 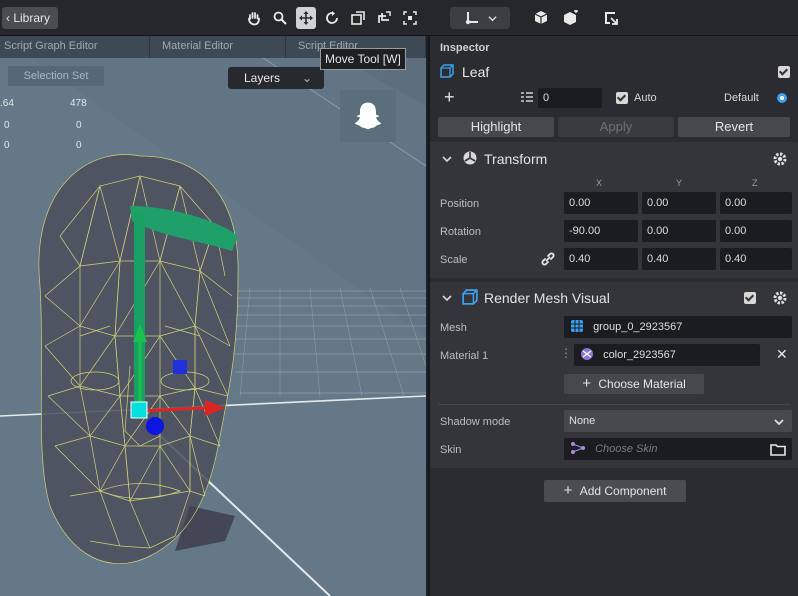 What do you see at coordinates (638, 327) in the screenshot?
I see `mesh-value: group_0_2923567` at bounding box center [638, 327].